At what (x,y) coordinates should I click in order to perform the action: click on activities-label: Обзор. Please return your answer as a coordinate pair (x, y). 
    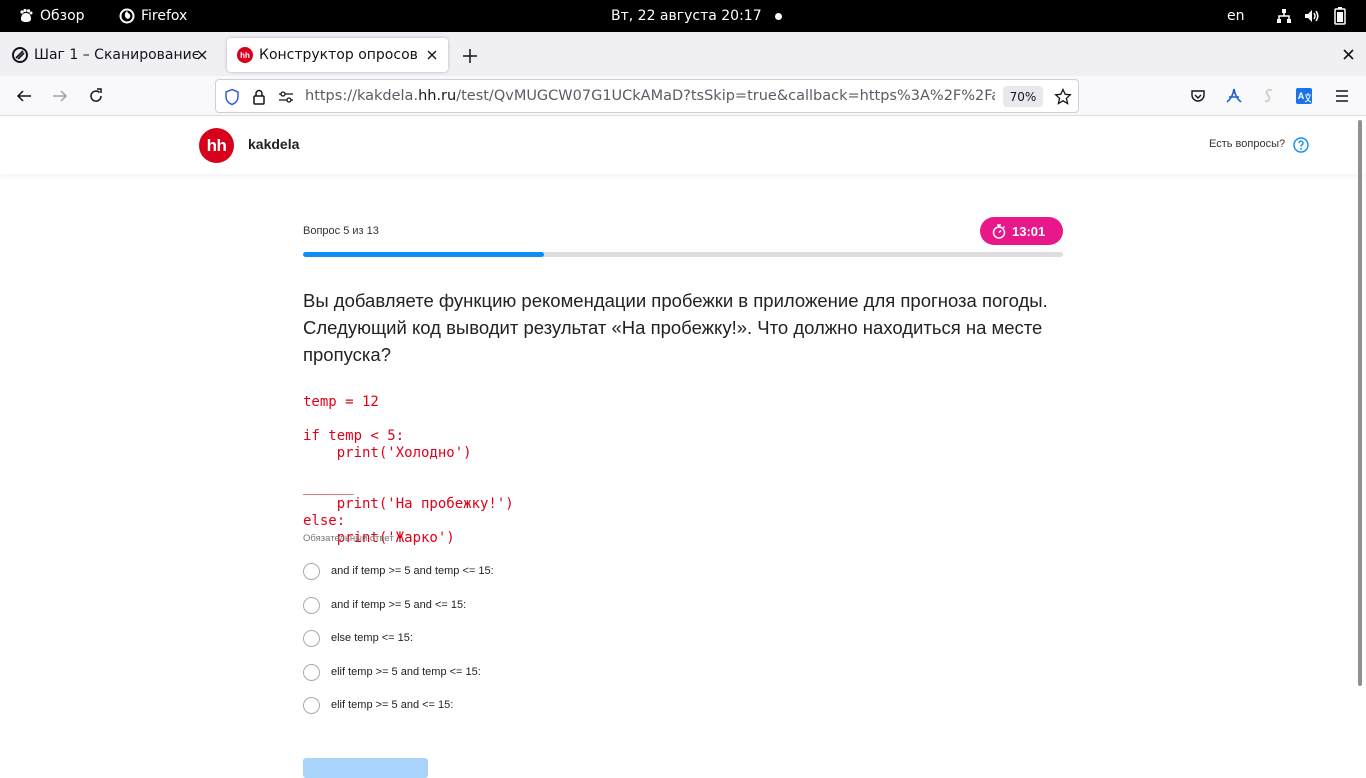
    Looking at the image, I should click on (62, 16).